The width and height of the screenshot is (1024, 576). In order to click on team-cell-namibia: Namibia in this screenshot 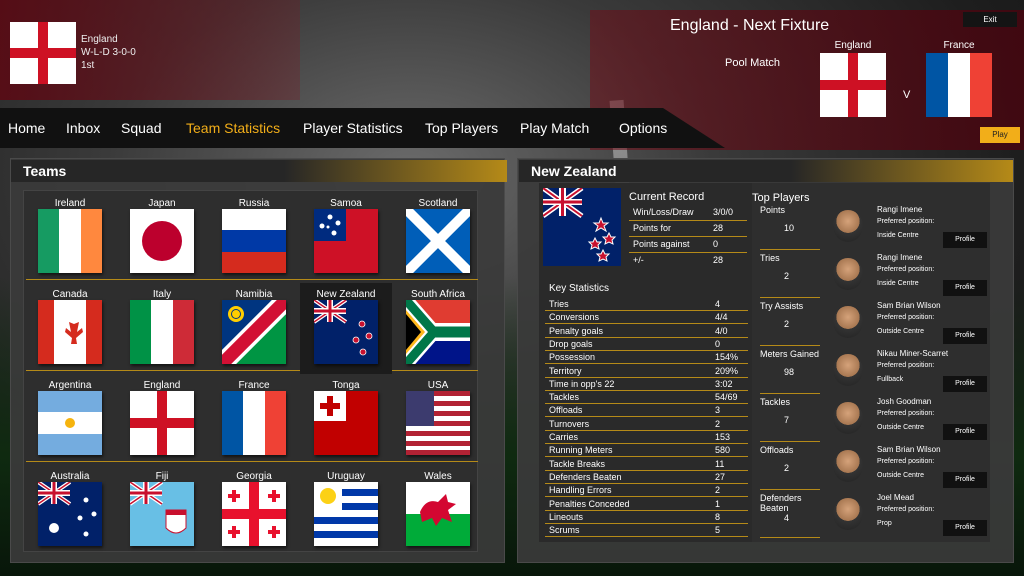, I will do `click(254, 328)`.